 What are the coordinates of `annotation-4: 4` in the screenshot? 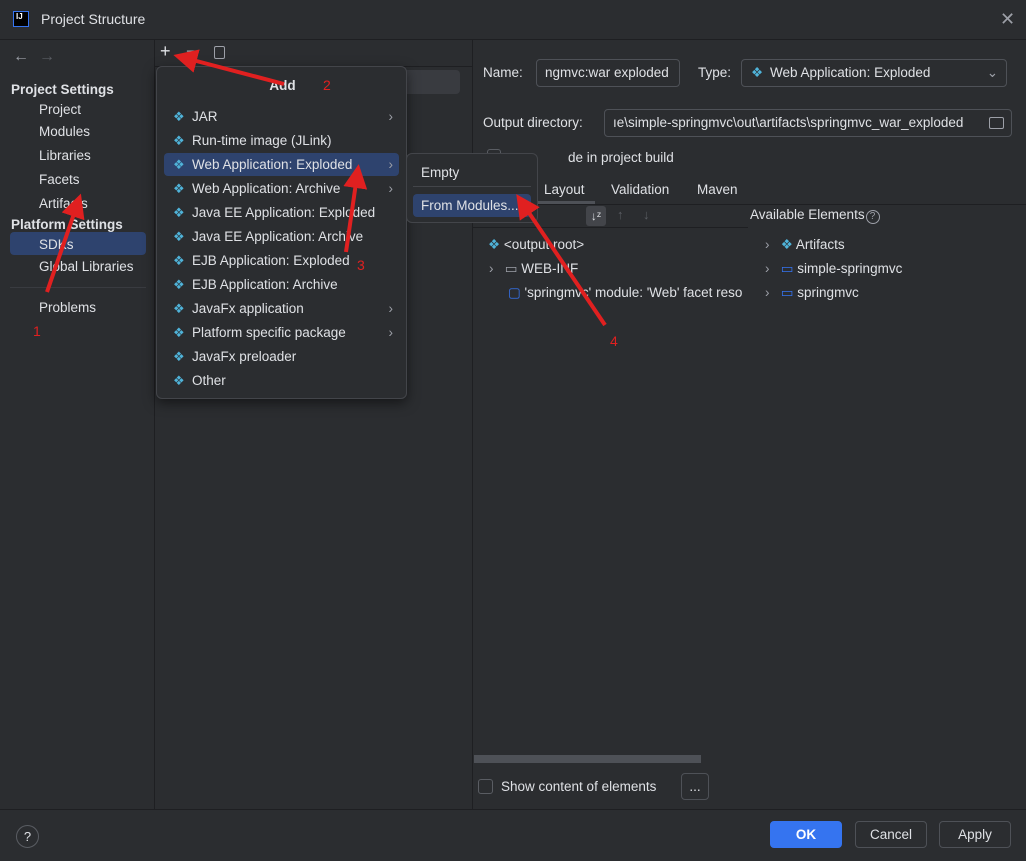 It's located at (614, 341).